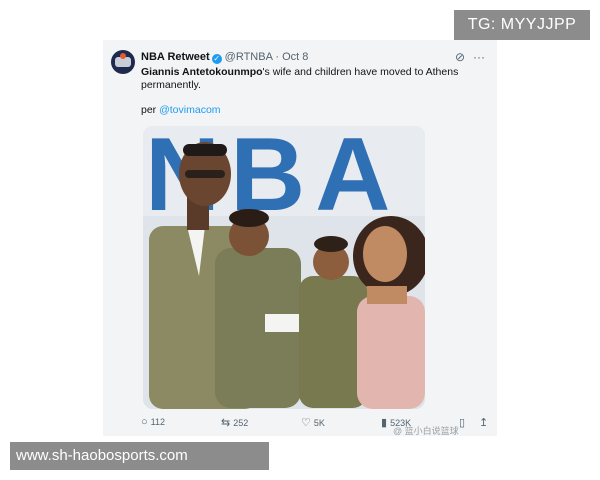  I want to click on bookmark-icon: ▯, so click(462, 423).